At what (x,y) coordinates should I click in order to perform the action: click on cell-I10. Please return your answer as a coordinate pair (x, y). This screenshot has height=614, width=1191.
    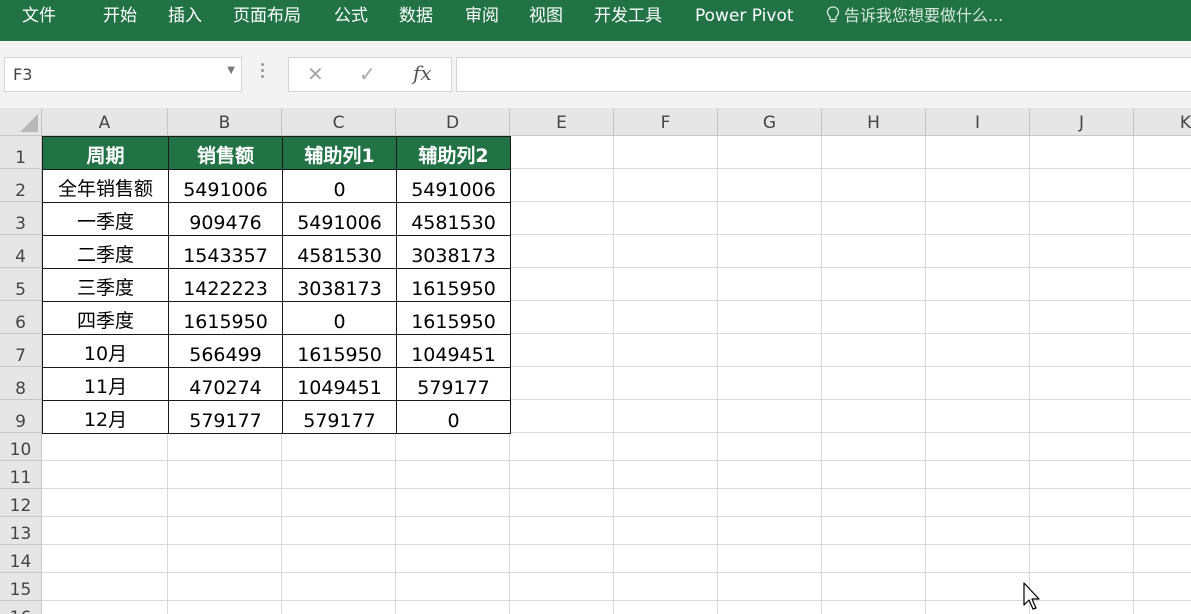
    Looking at the image, I should click on (978, 447).